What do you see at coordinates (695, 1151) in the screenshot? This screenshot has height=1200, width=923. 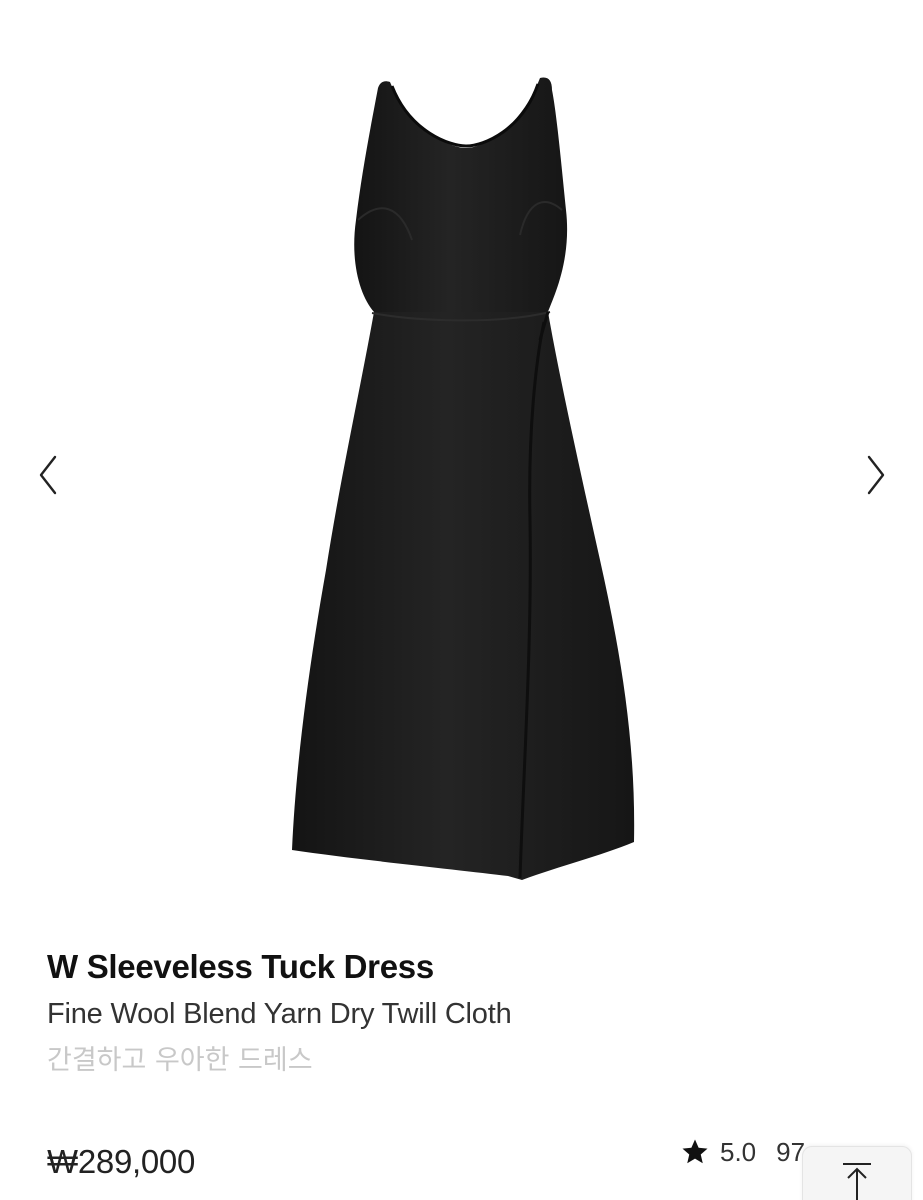 I see `star-icon` at bounding box center [695, 1151].